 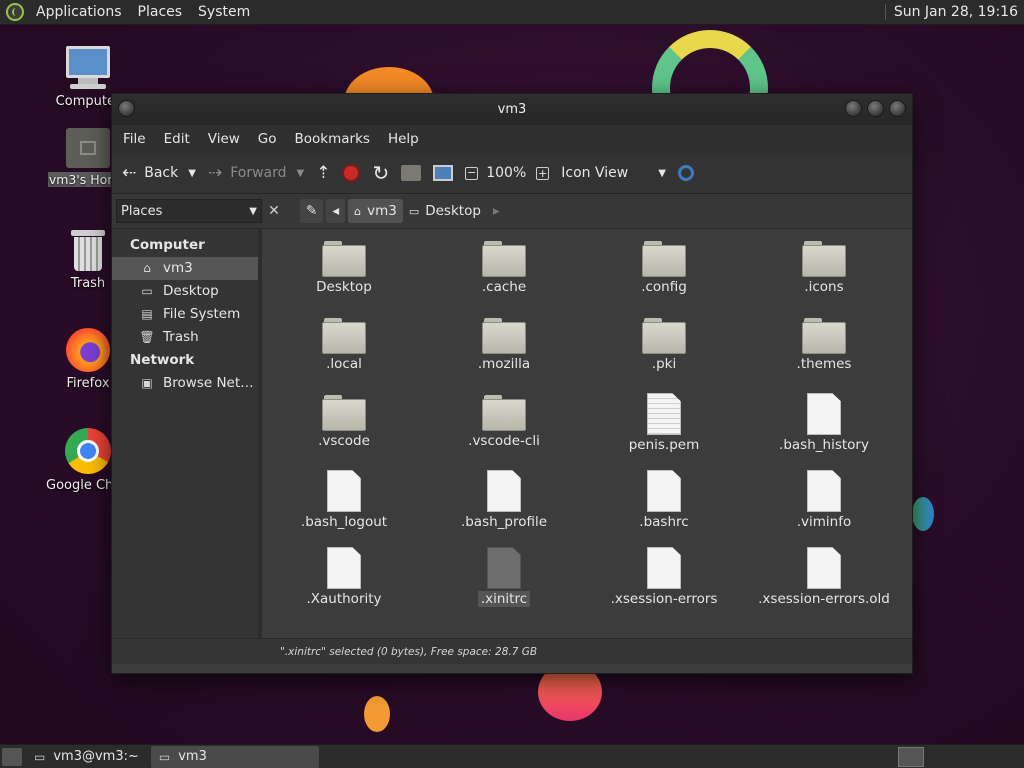 What do you see at coordinates (685, 173) in the screenshot?
I see `search-button` at bounding box center [685, 173].